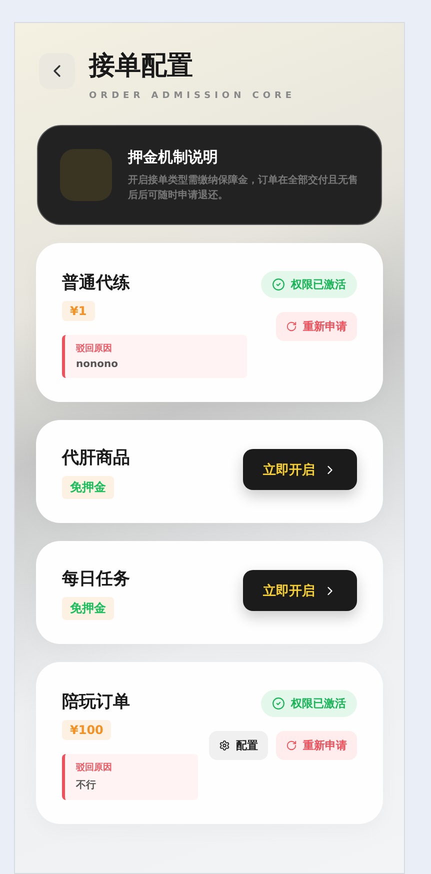 This screenshot has height=874, width=431. I want to click on info-text: 开启接单类型需缴纳保障金，订单在全部交付且无售后后可随时申请退还。, so click(243, 187).